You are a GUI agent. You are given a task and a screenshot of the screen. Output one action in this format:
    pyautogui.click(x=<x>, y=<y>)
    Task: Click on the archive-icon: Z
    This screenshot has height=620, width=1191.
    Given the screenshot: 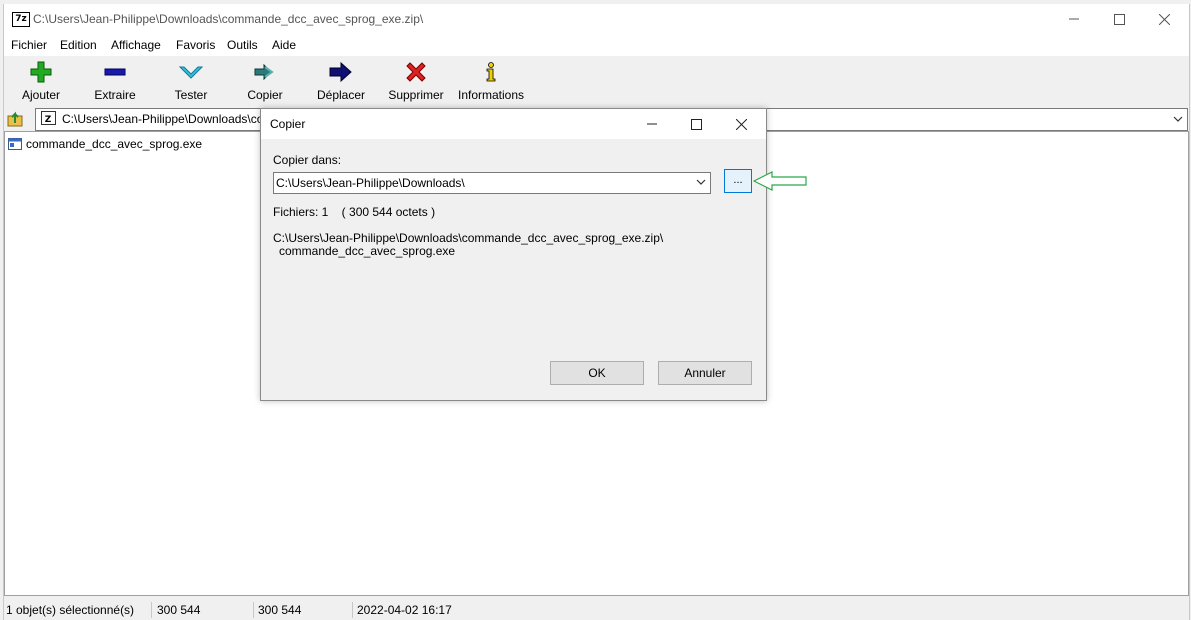 What is the action you would take?
    pyautogui.click(x=48, y=118)
    